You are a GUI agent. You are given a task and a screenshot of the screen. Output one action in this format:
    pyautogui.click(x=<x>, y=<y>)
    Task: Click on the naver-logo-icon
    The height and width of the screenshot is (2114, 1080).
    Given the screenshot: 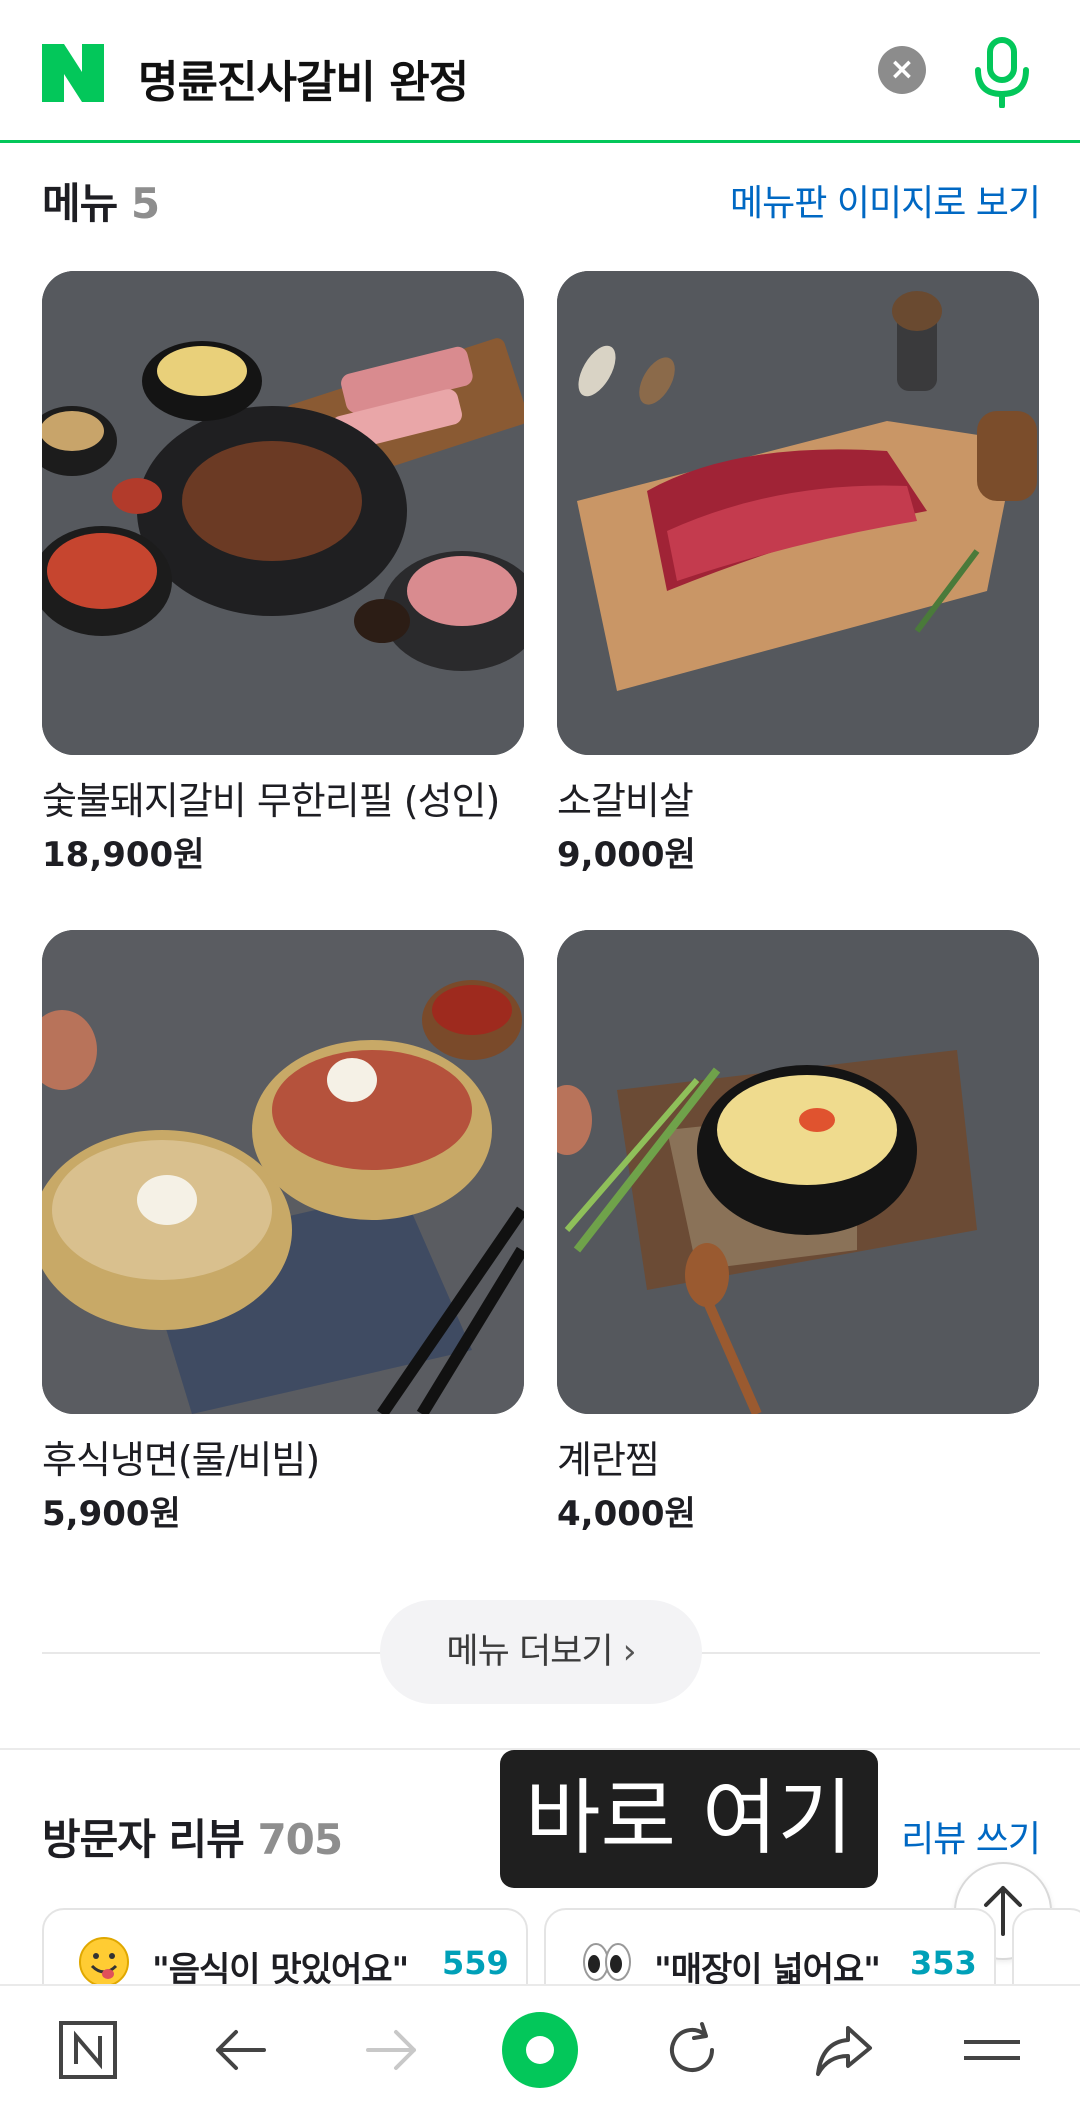 What is the action you would take?
    pyautogui.click(x=73, y=73)
    